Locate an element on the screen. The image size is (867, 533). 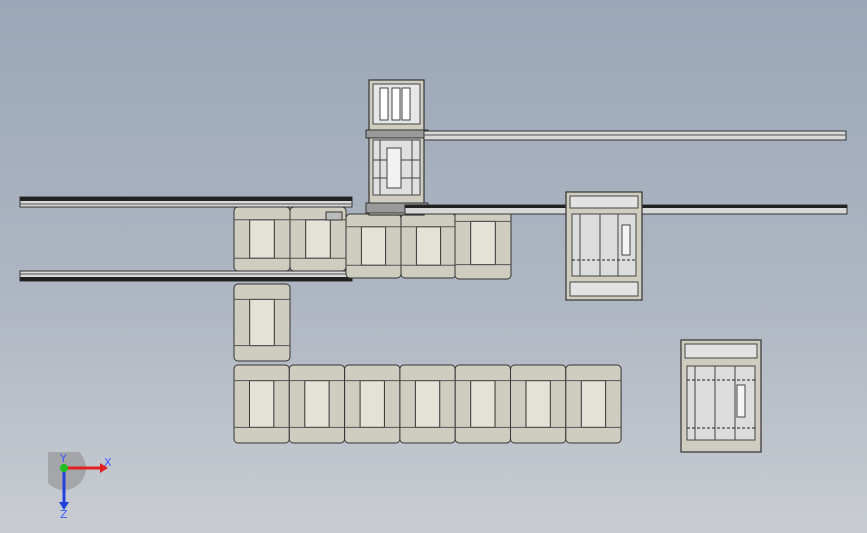
y-axis-dot is located at coordinates (64, 468).